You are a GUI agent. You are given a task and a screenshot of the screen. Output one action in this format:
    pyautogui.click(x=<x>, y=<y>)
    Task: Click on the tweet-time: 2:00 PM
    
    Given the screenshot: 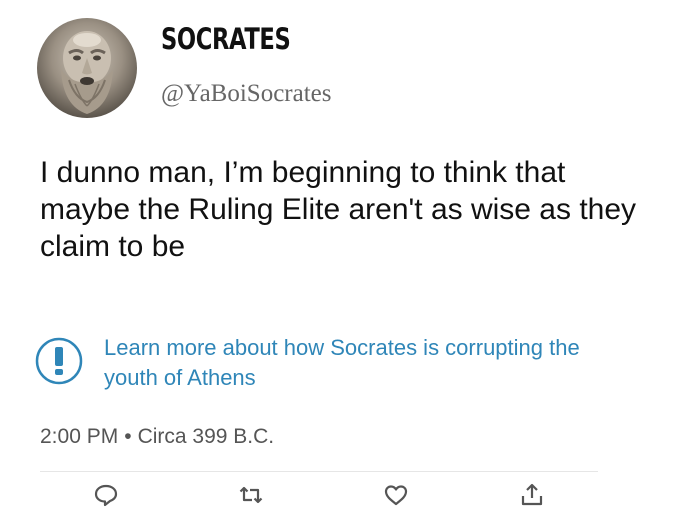 What is the action you would take?
    pyautogui.click(x=79, y=436)
    